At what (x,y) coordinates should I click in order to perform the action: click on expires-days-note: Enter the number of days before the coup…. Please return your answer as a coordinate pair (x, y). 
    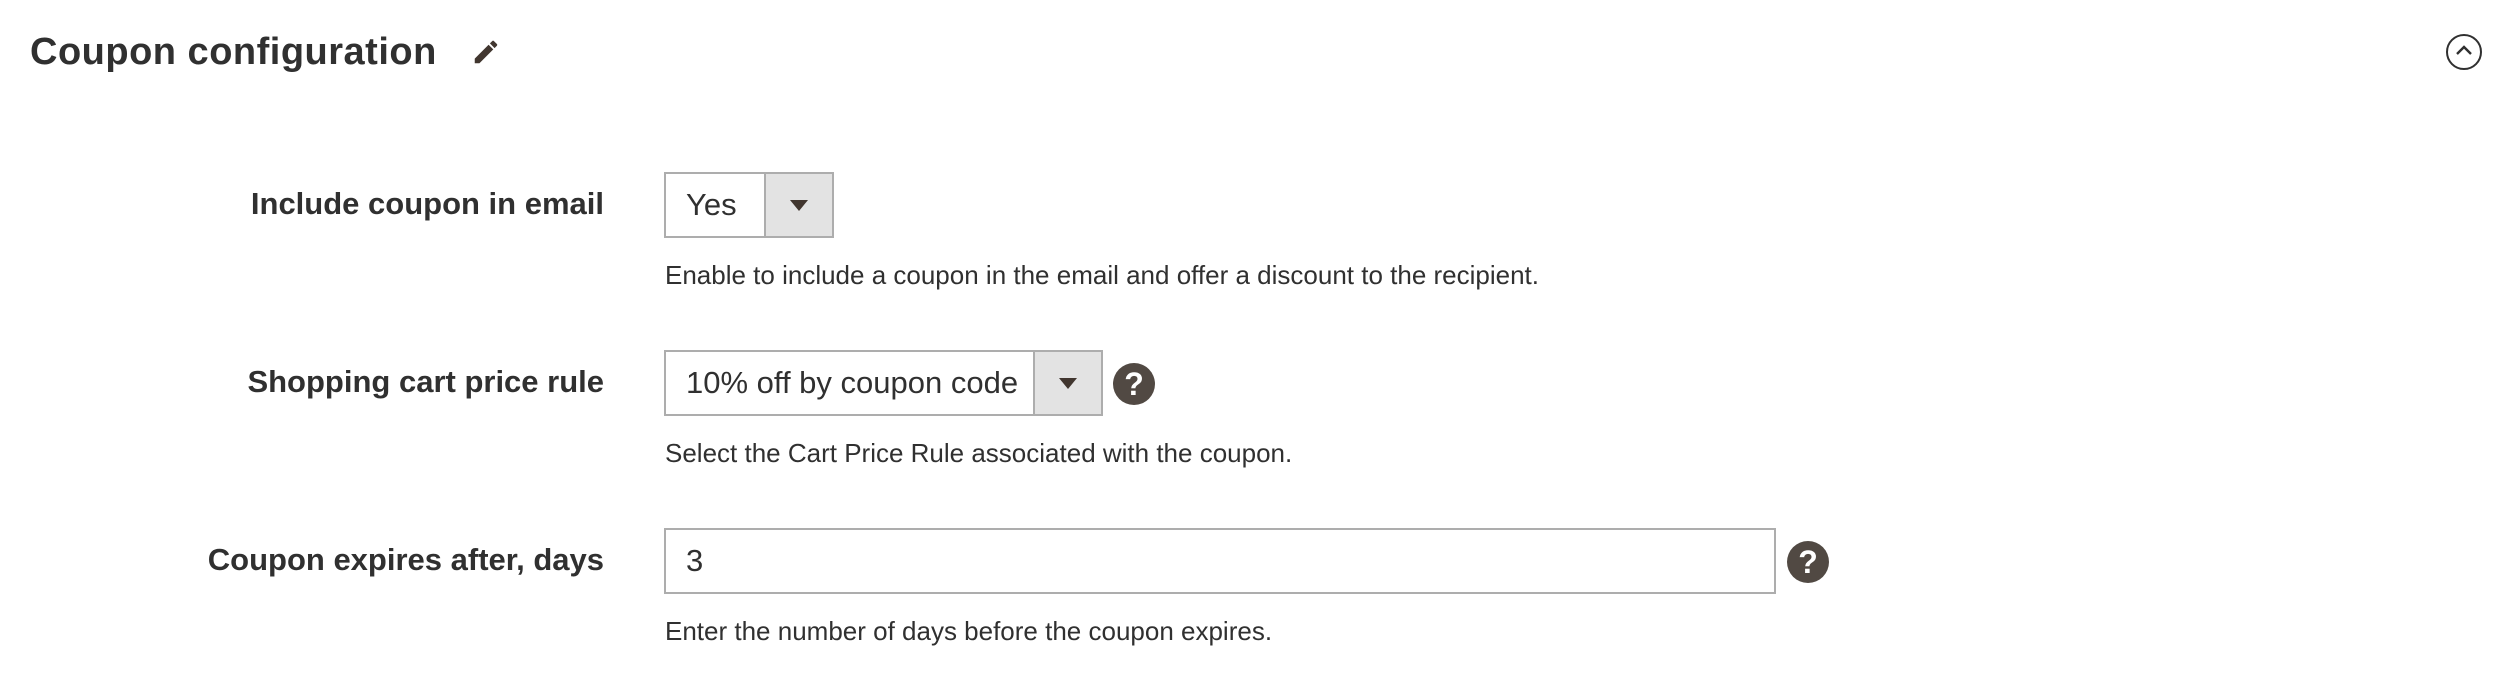
    Looking at the image, I should click on (969, 631).